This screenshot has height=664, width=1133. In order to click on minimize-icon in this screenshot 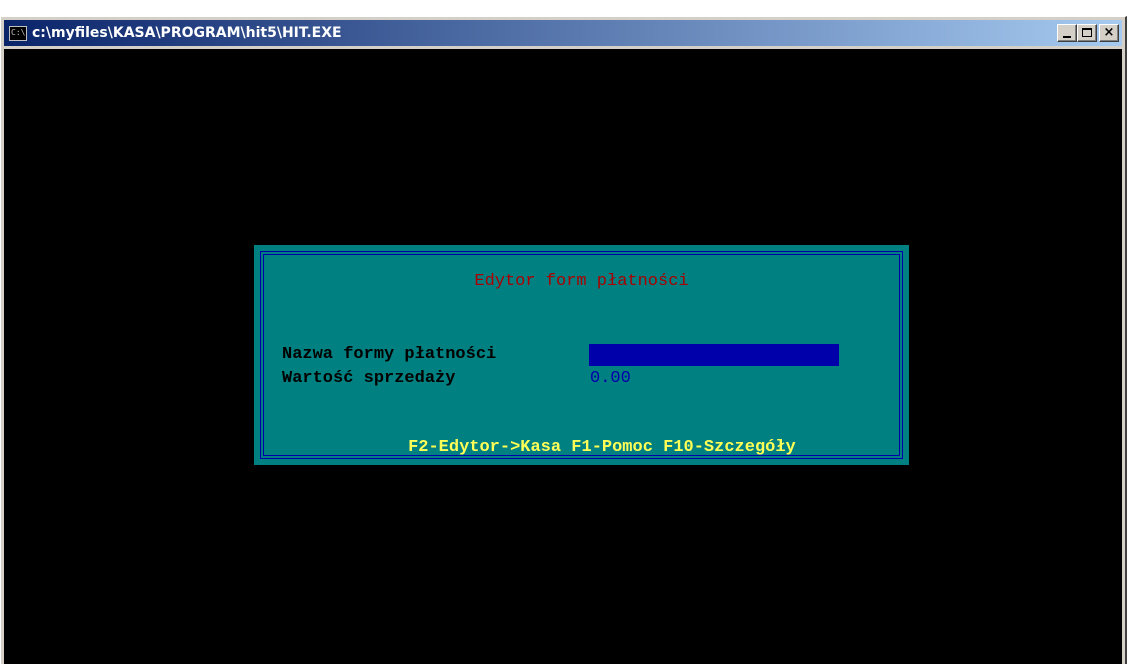, I will do `click(1067, 37)`.